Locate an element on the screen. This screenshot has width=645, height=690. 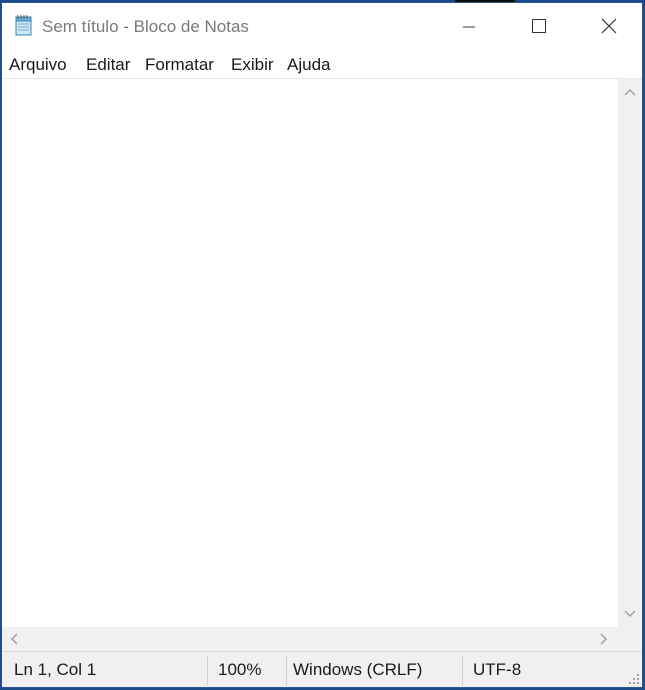
maximize-button is located at coordinates (539, 26).